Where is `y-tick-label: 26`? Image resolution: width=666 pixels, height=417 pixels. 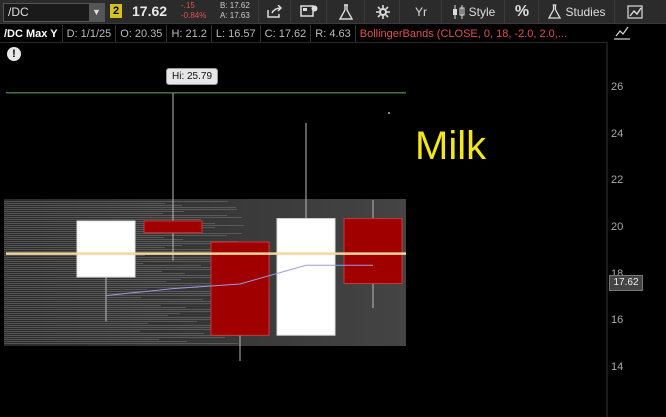
y-tick-label: 26 is located at coordinates (617, 87).